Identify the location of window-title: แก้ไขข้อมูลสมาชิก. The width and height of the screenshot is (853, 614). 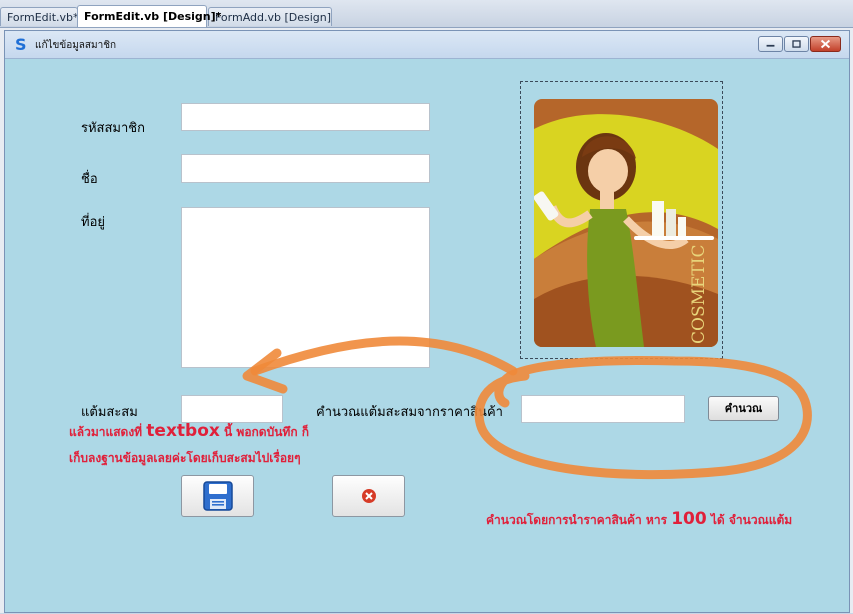
(76, 45).